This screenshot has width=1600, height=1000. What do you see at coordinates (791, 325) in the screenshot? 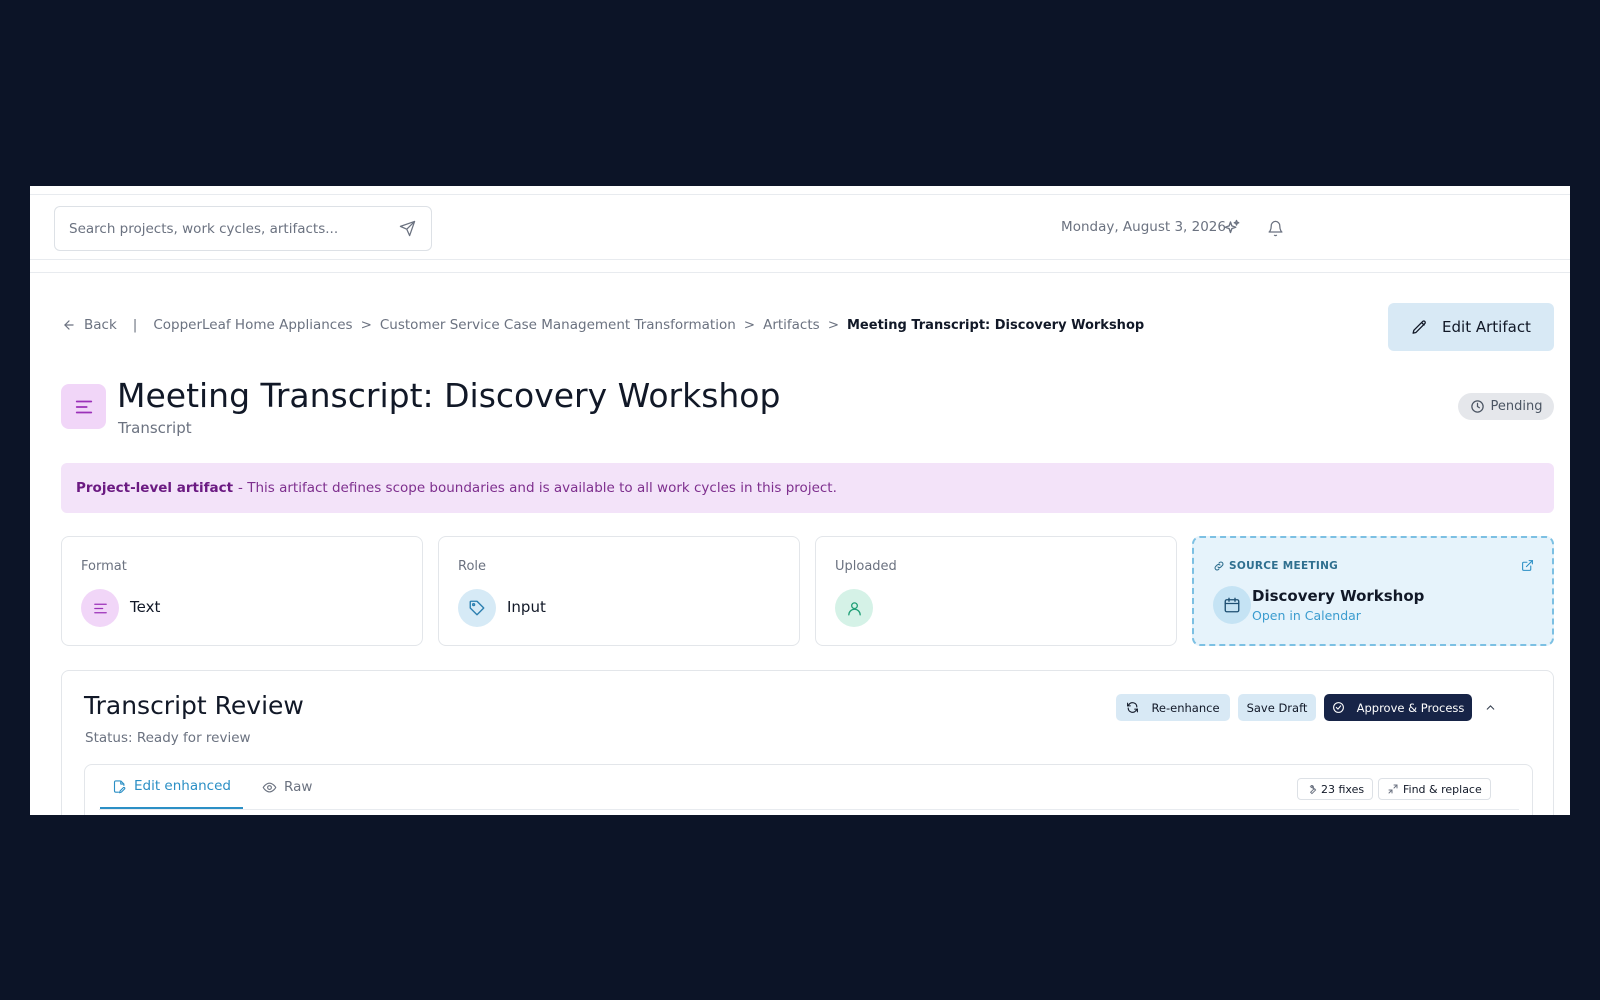
I see `breadcrumb-item-artifacts: Artifacts` at bounding box center [791, 325].